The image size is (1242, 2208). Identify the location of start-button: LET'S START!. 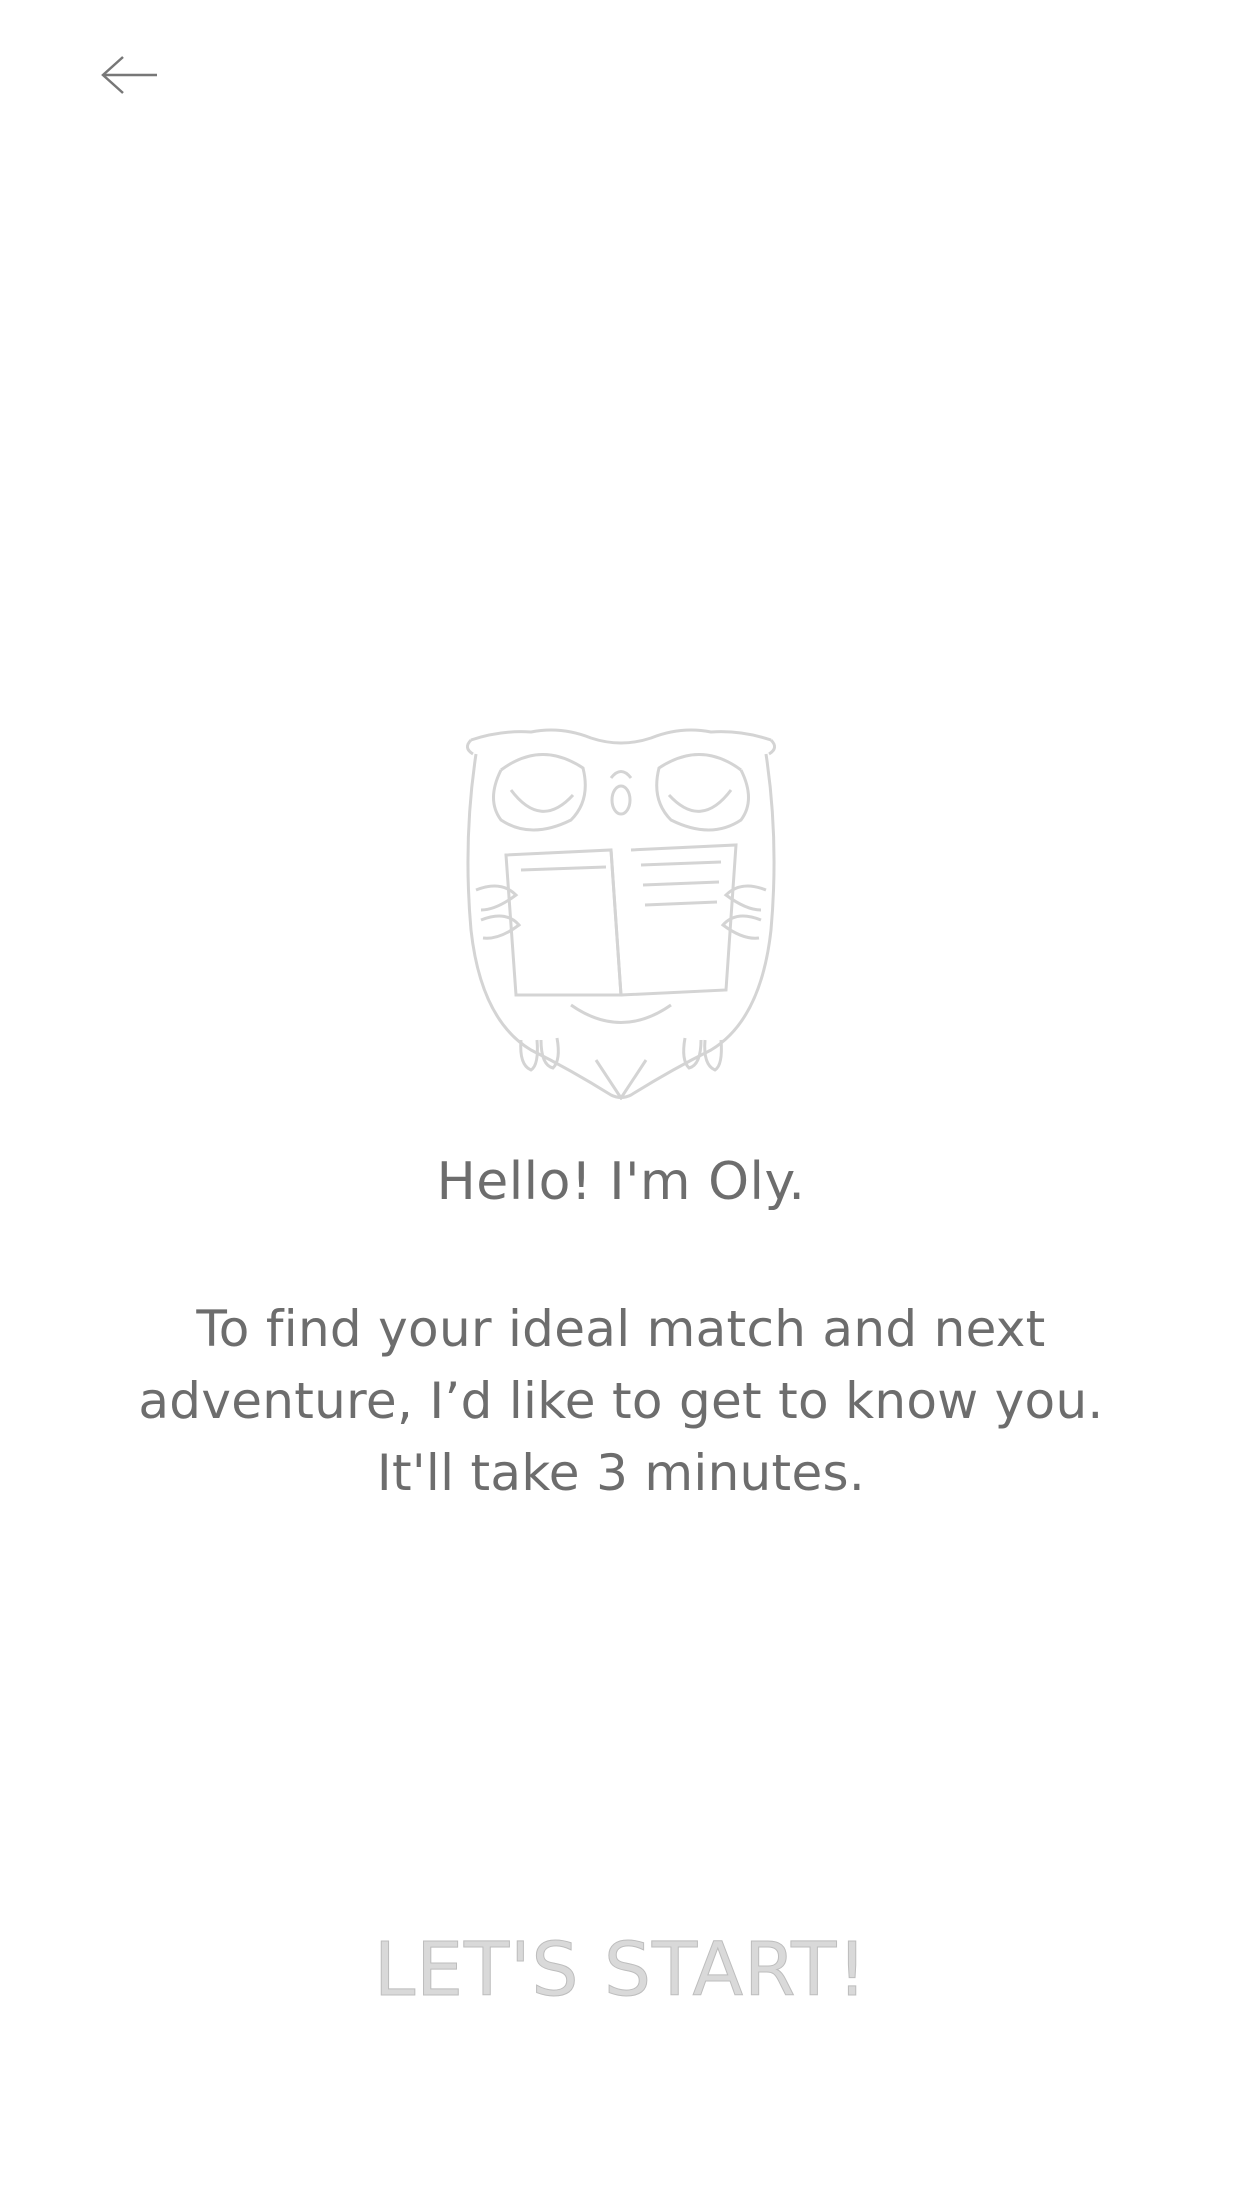
(621, 1970).